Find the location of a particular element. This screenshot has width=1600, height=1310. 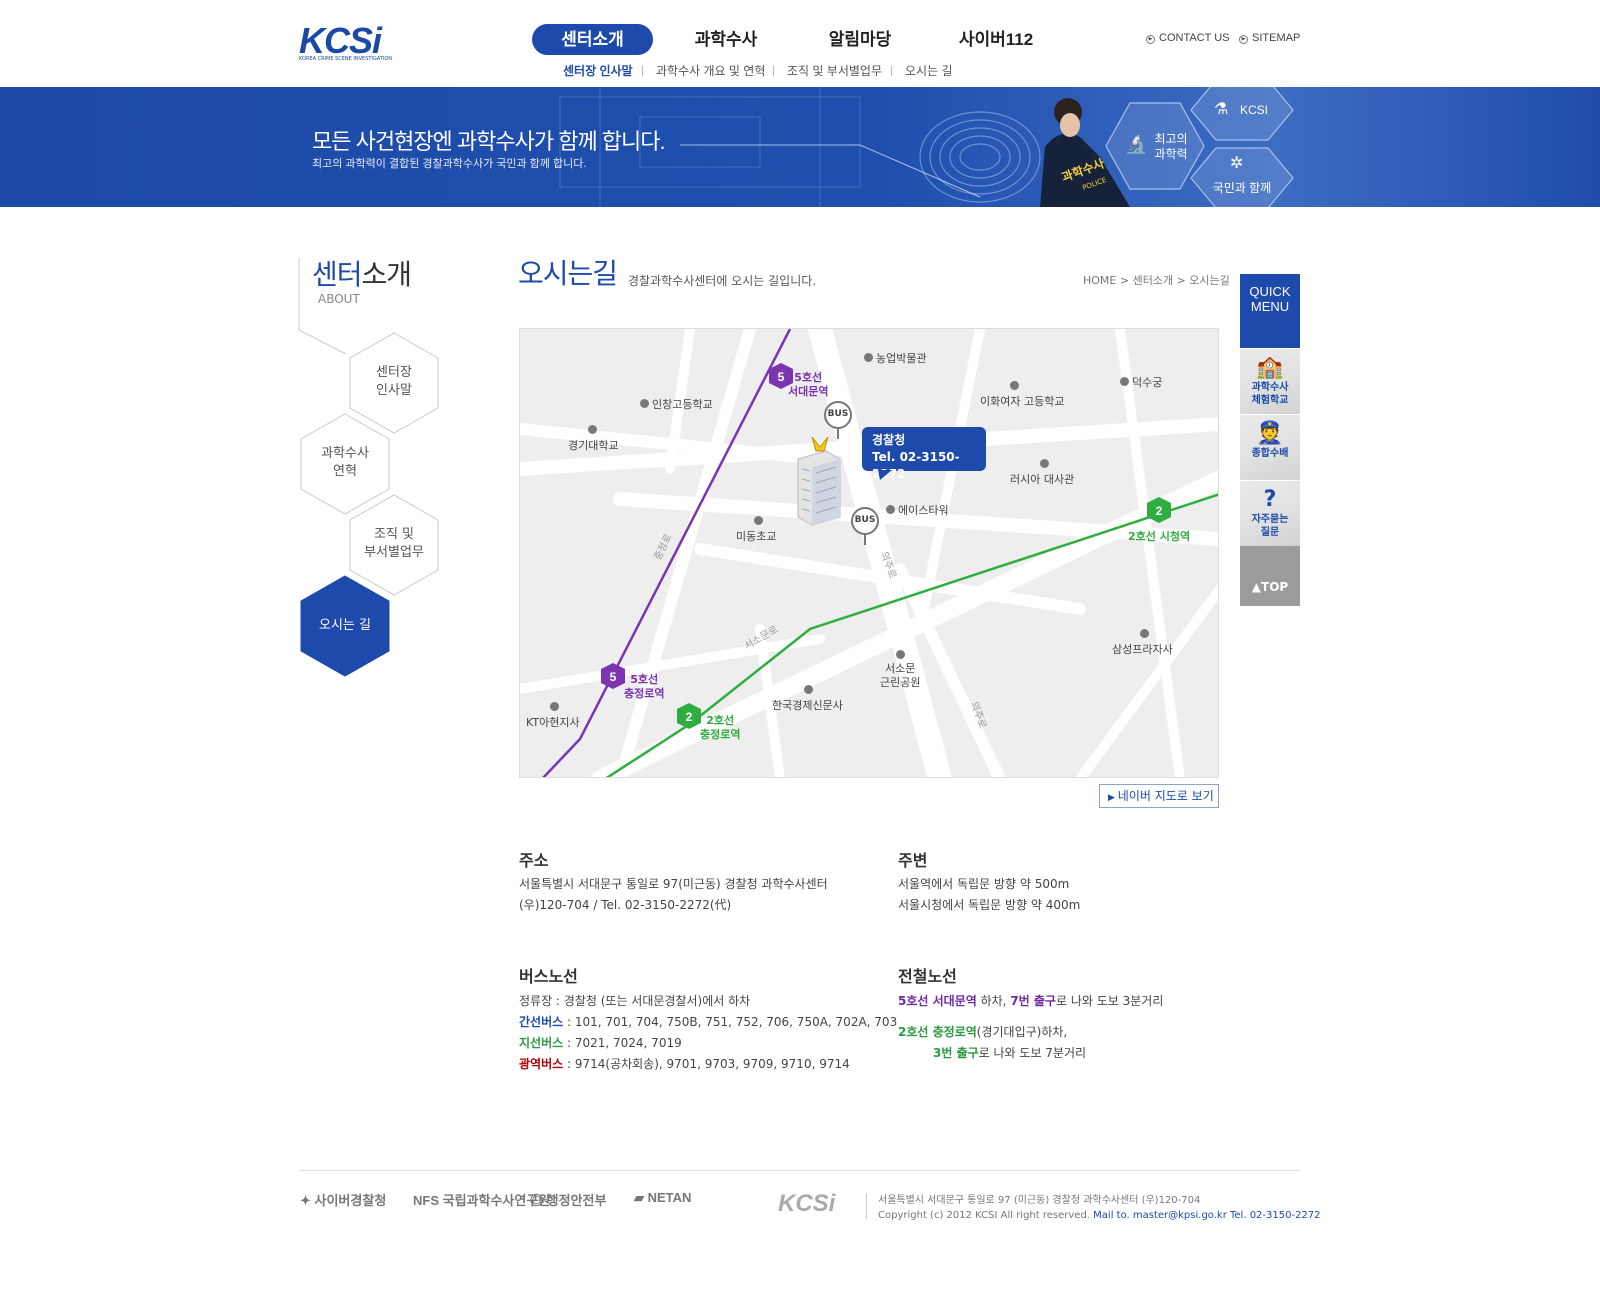

address-heading: 주소 is located at coordinates (534, 861).